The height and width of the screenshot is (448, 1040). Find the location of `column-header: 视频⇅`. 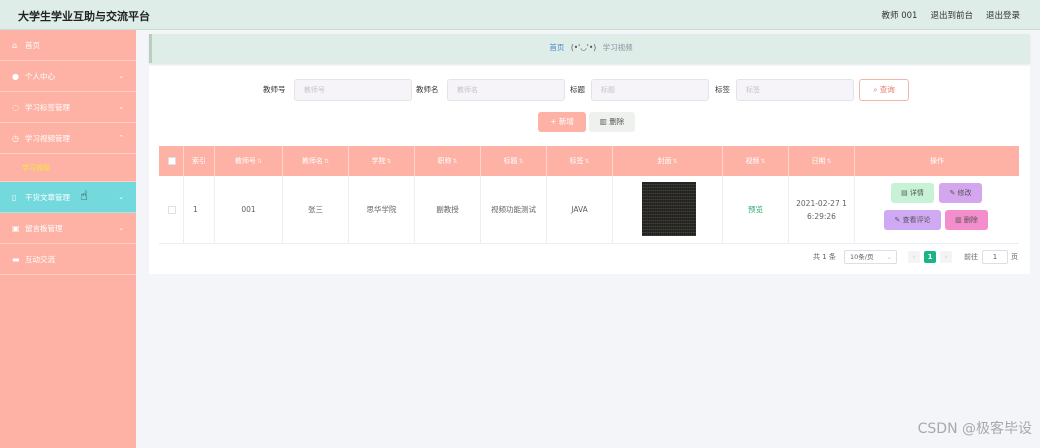

column-header: 视频⇅ is located at coordinates (756, 161).